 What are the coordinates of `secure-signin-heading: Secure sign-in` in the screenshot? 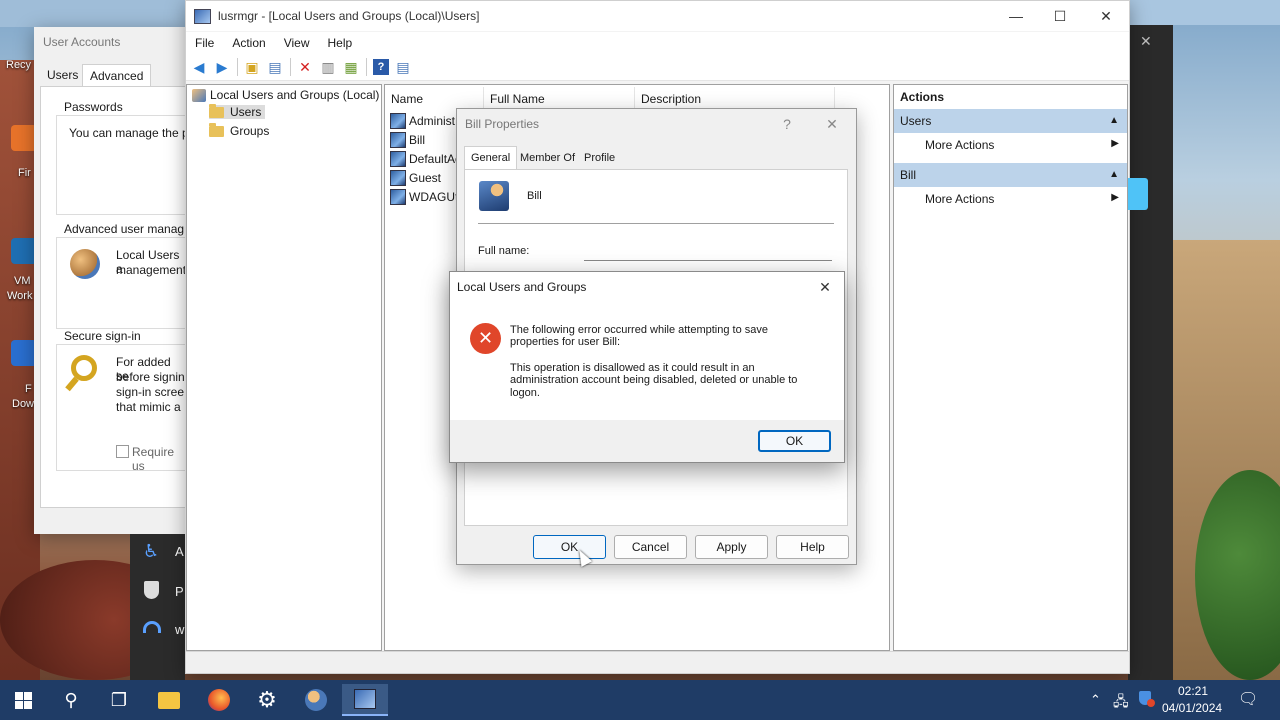 It's located at (102, 336).